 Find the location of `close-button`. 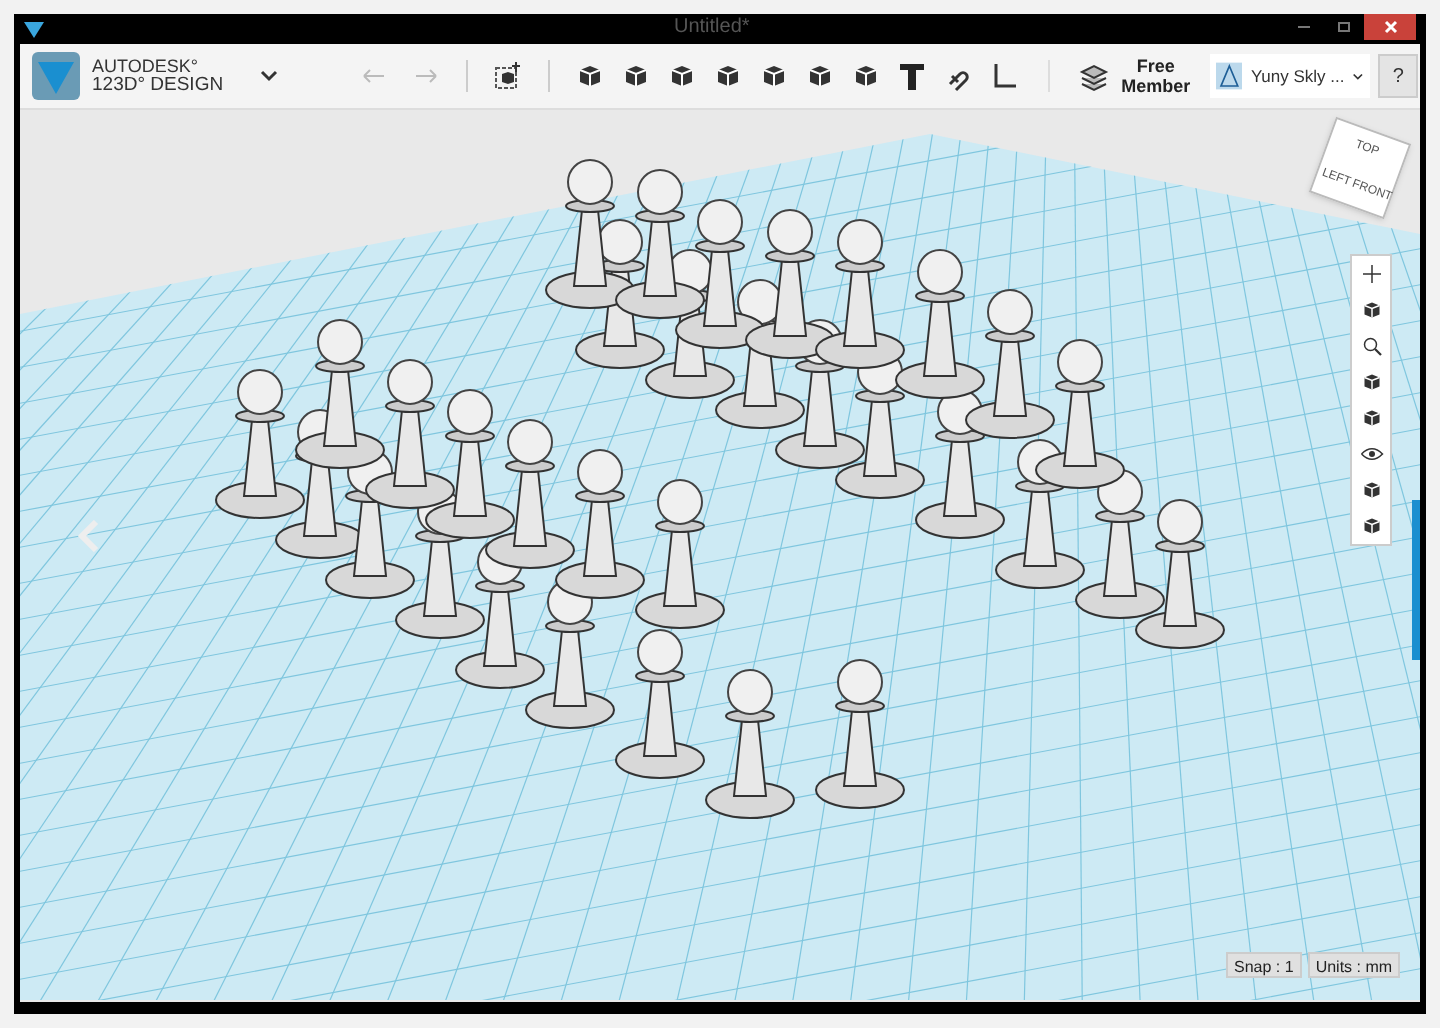

close-button is located at coordinates (1390, 27).